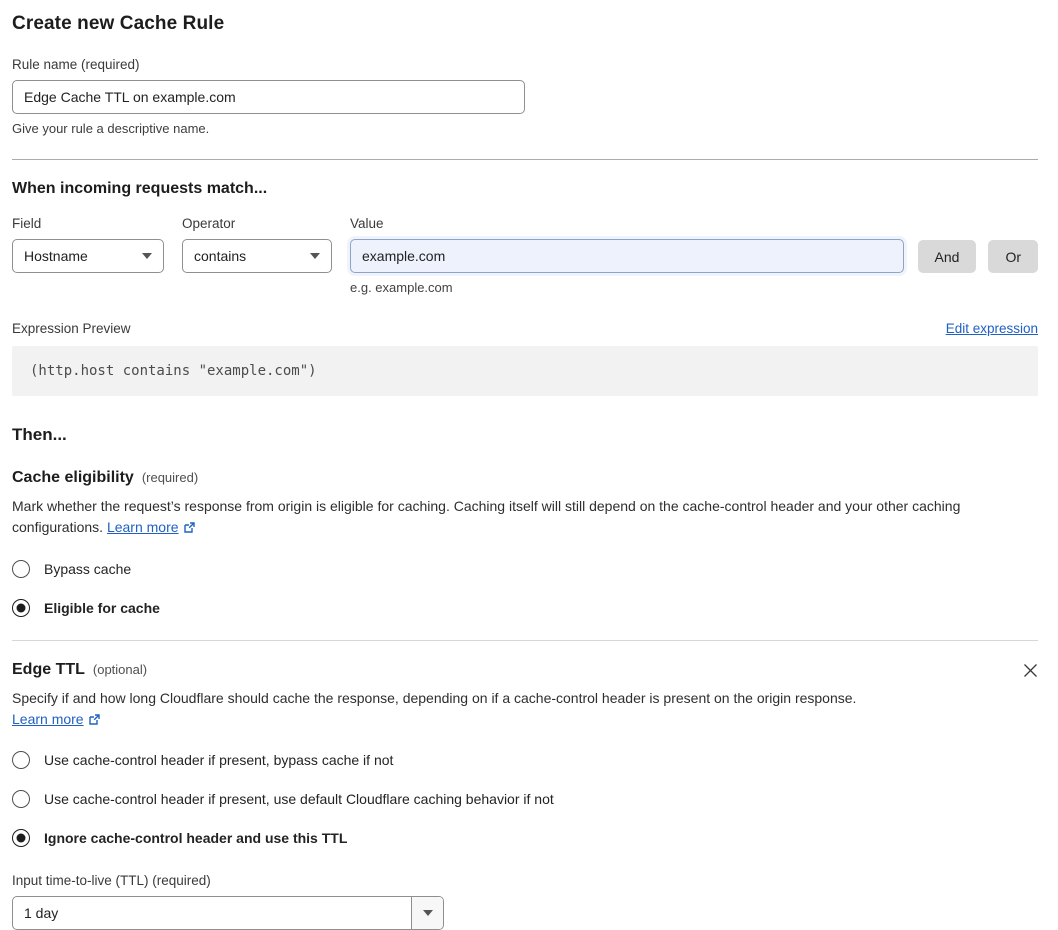 The image size is (1058, 930). What do you see at coordinates (525, 607) in the screenshot?
I see `radio-eligible-for-cache: Eligible for cache` at bounding box center [525, 607].